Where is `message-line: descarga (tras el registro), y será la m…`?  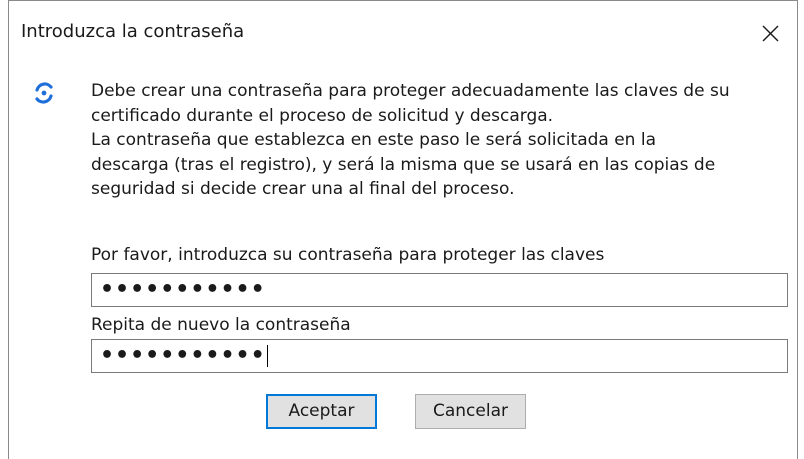 message-line: descarga (tras el registro), y será la m… is located at coordinates (403, 164).